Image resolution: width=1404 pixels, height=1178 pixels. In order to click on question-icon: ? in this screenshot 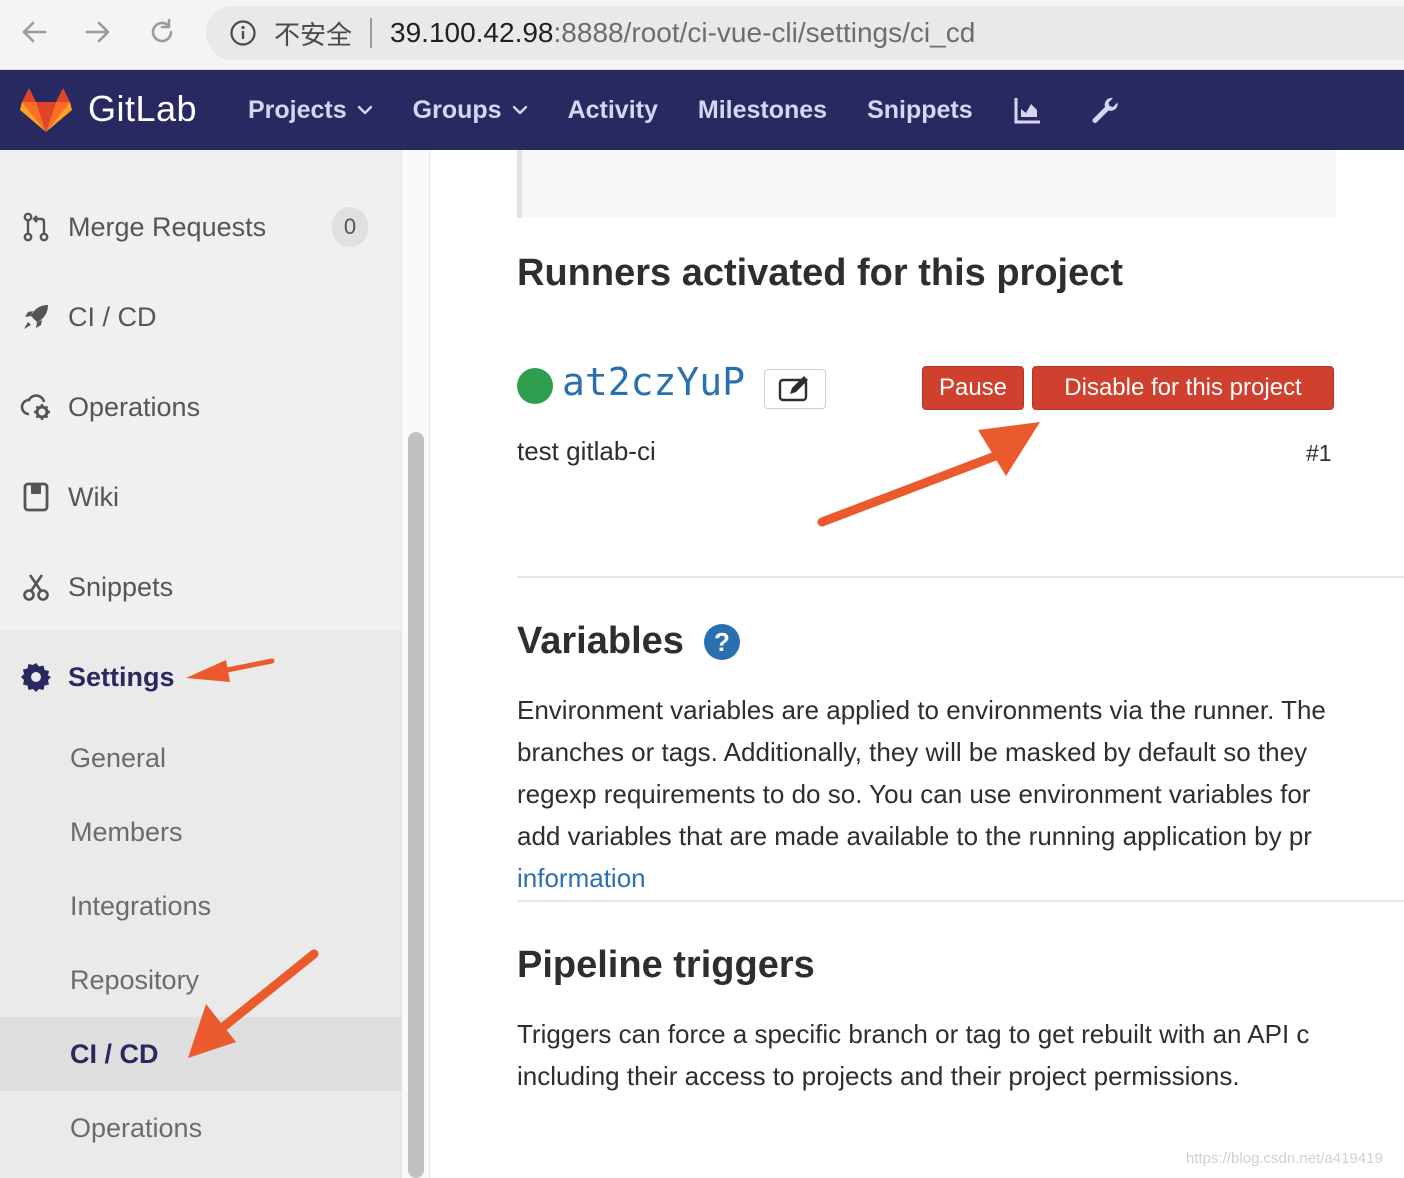, I will do `click(722, 642)`.